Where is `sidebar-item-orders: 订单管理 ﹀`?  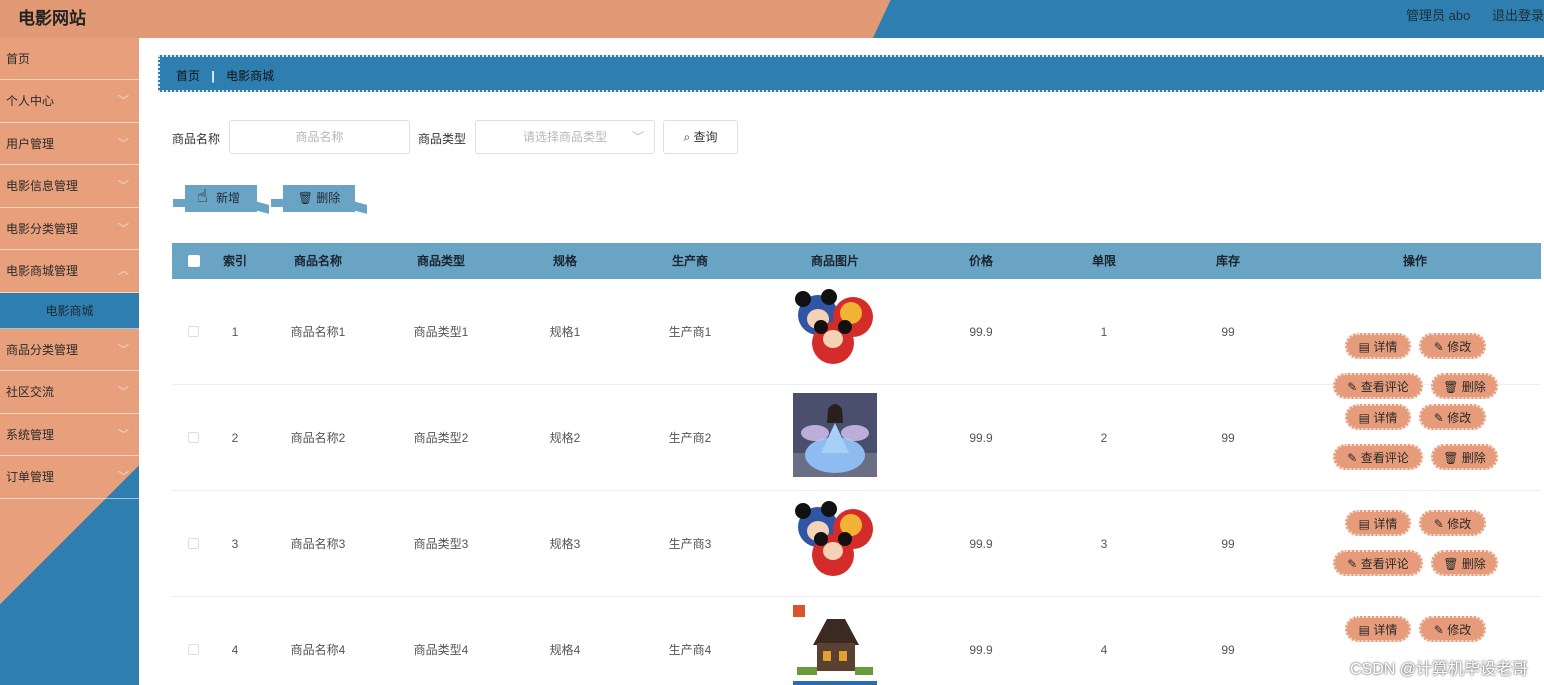
sidebar-item-orders: 订单管理 ﹀ is located at coordinates (69, 477).